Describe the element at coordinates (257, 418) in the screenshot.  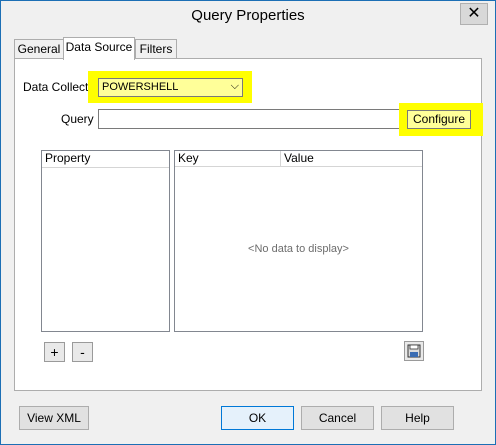
I see `ok-button: OK` at that location.